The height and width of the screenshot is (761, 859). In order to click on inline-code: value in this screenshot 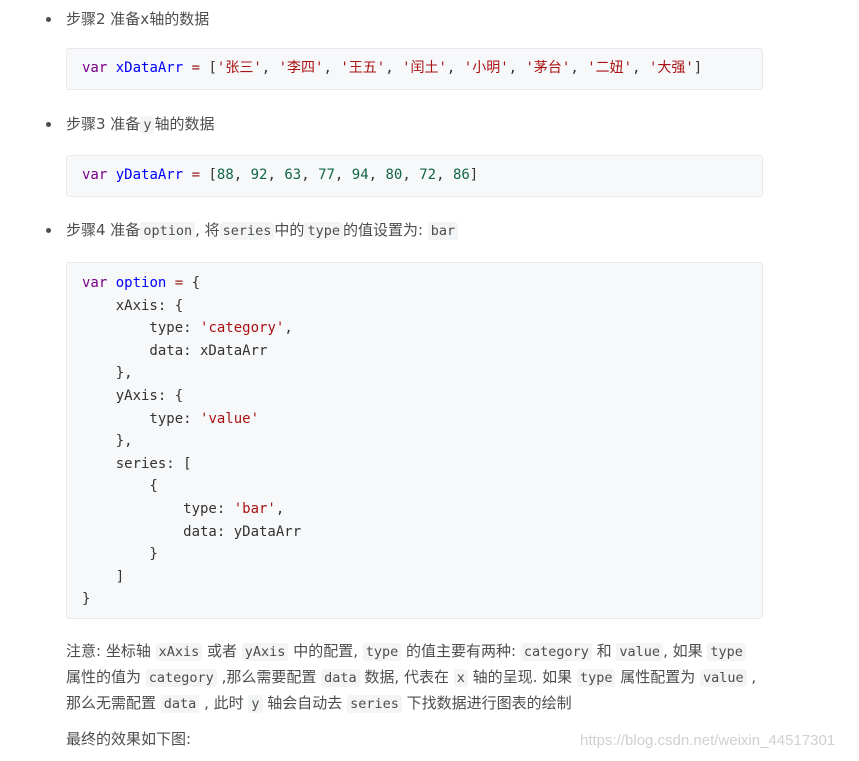, I will do `click(640, 652)`.